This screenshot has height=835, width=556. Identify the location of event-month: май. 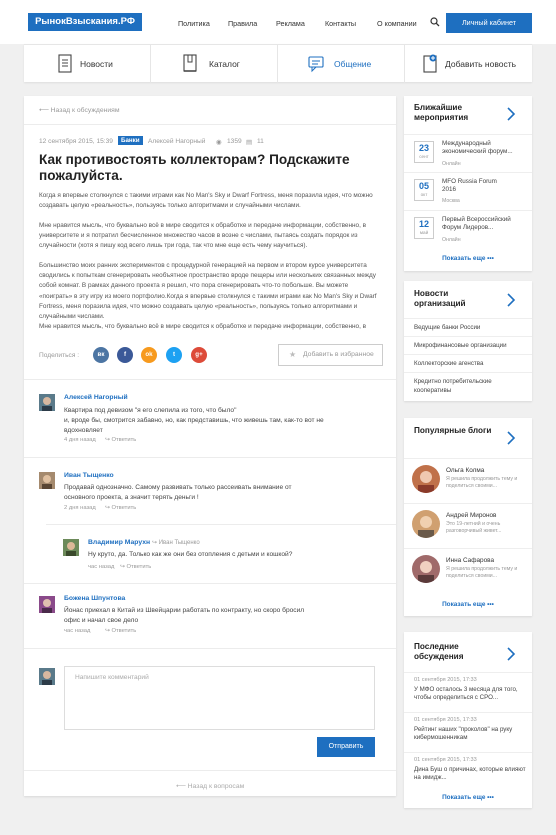
(424, 232).